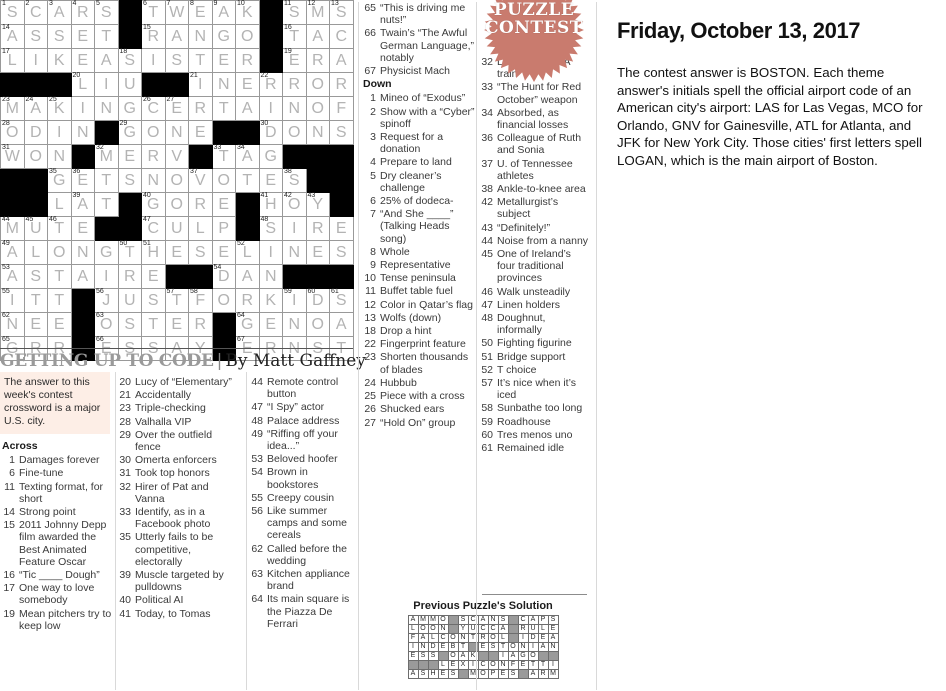 This screenshot has width=946, height=691. What do you see at coordinates (153, 108) in the screenshot?
I see `grid-cell: 26 C` at bounding box center [153, 108].